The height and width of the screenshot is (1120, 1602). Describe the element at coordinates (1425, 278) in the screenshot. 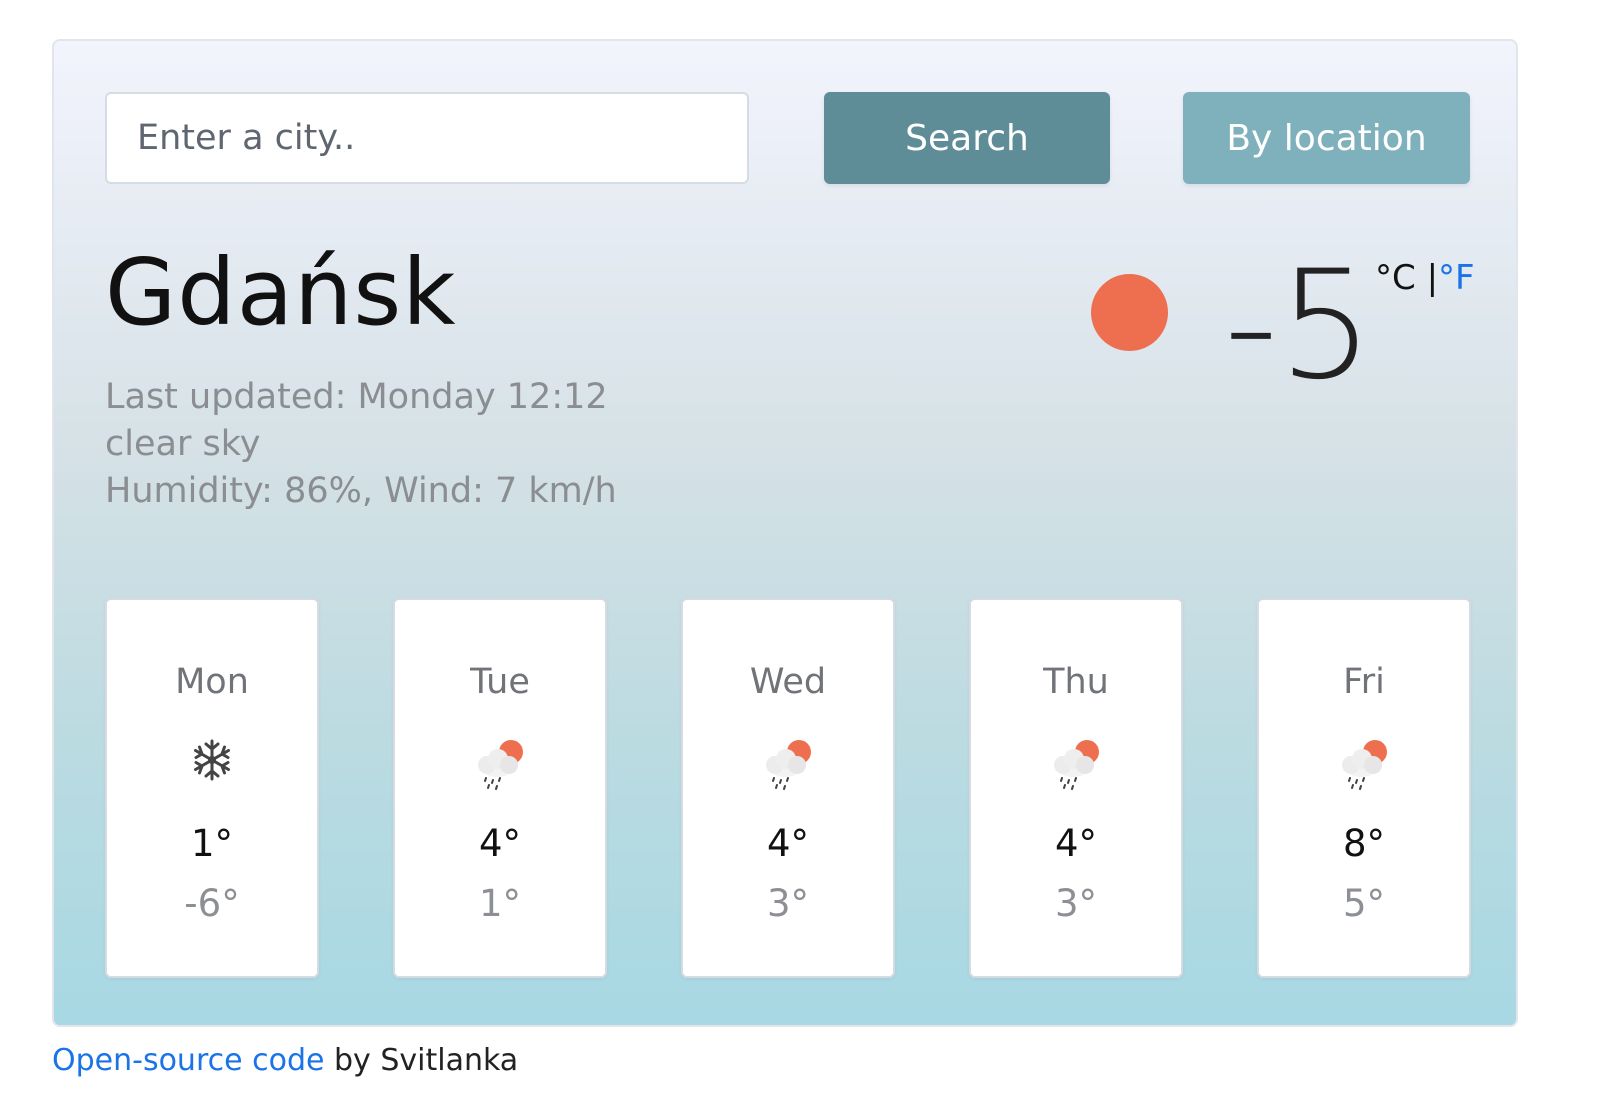

I see `unit-switch: °C |°F` at that location.